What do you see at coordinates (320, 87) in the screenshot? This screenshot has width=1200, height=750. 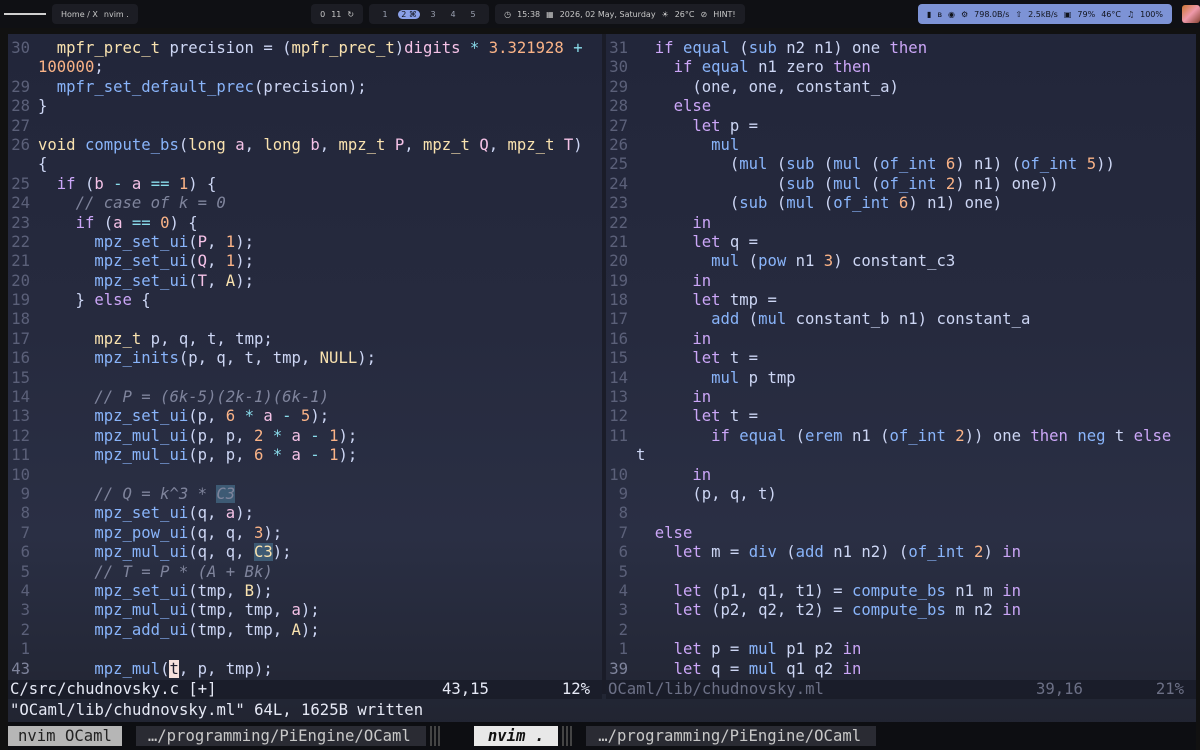 I see `code-text: mpfr_set_default_prec(precision);` at bounding box center [320, 87].